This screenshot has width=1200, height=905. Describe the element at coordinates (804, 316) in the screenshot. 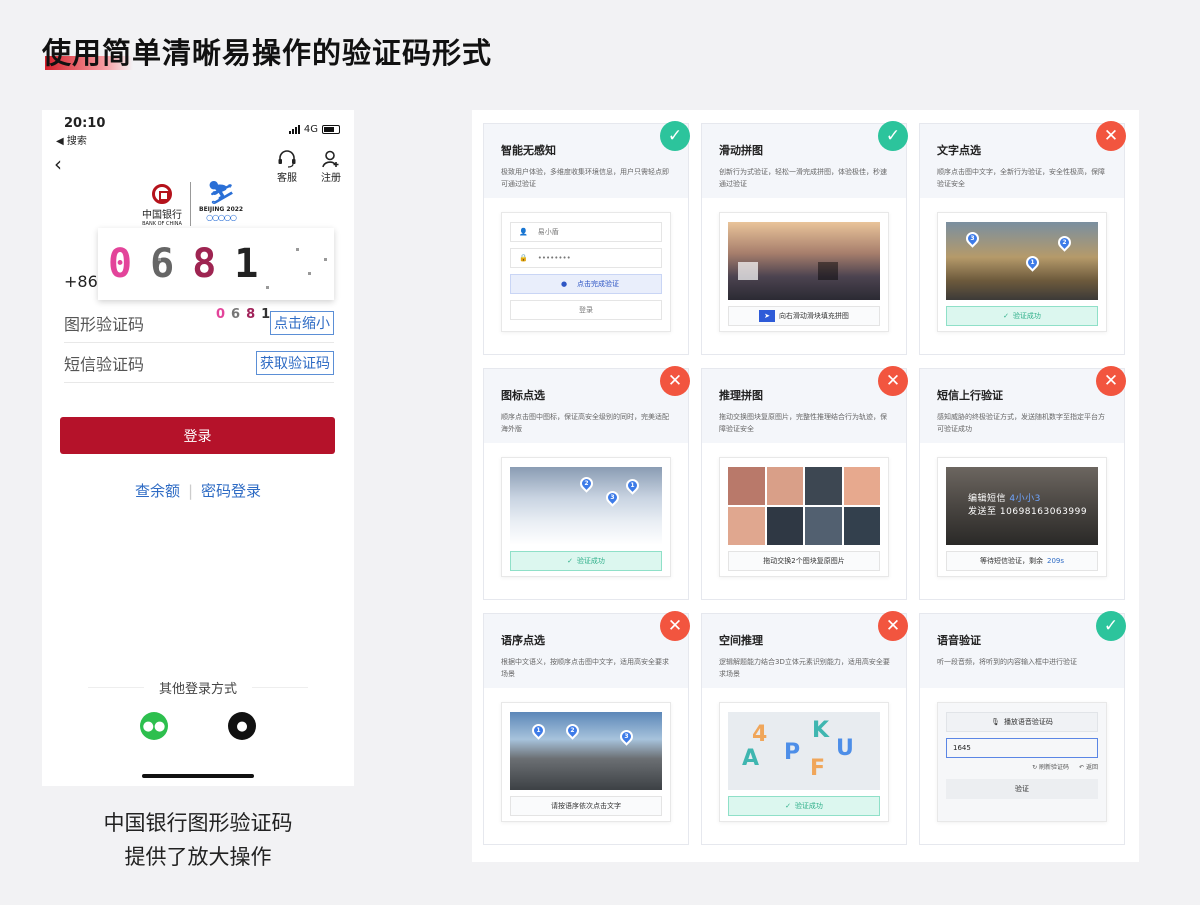

I see `slider-bar: ➤ 向右滑动滑块填充拼图` at that location.